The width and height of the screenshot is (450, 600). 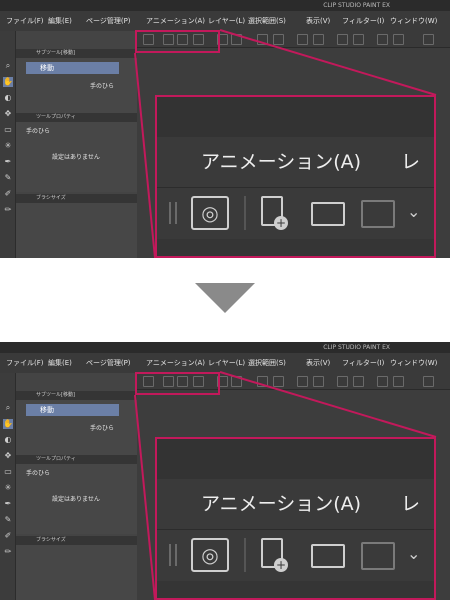 I want to click on zoom-menu: アニメーション(A) レイ, so click(x=295, y=180).